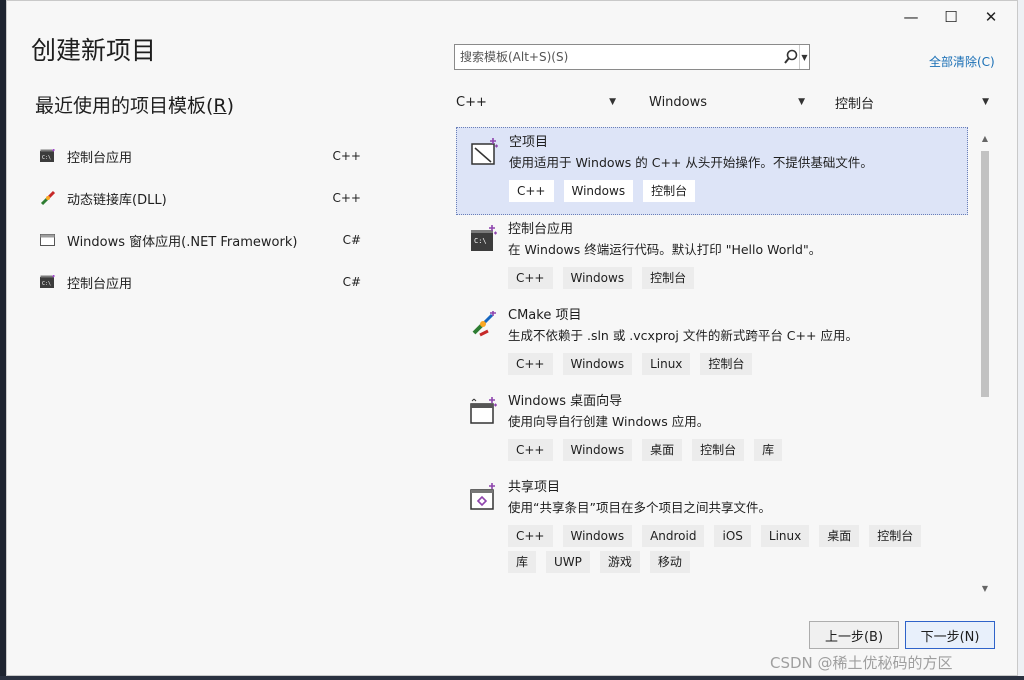 This screenshot has height=680, width=1024. I want to click on template-description: 使用“共享条目”项目在多个项目之间共享文件。, so click(639, 507).